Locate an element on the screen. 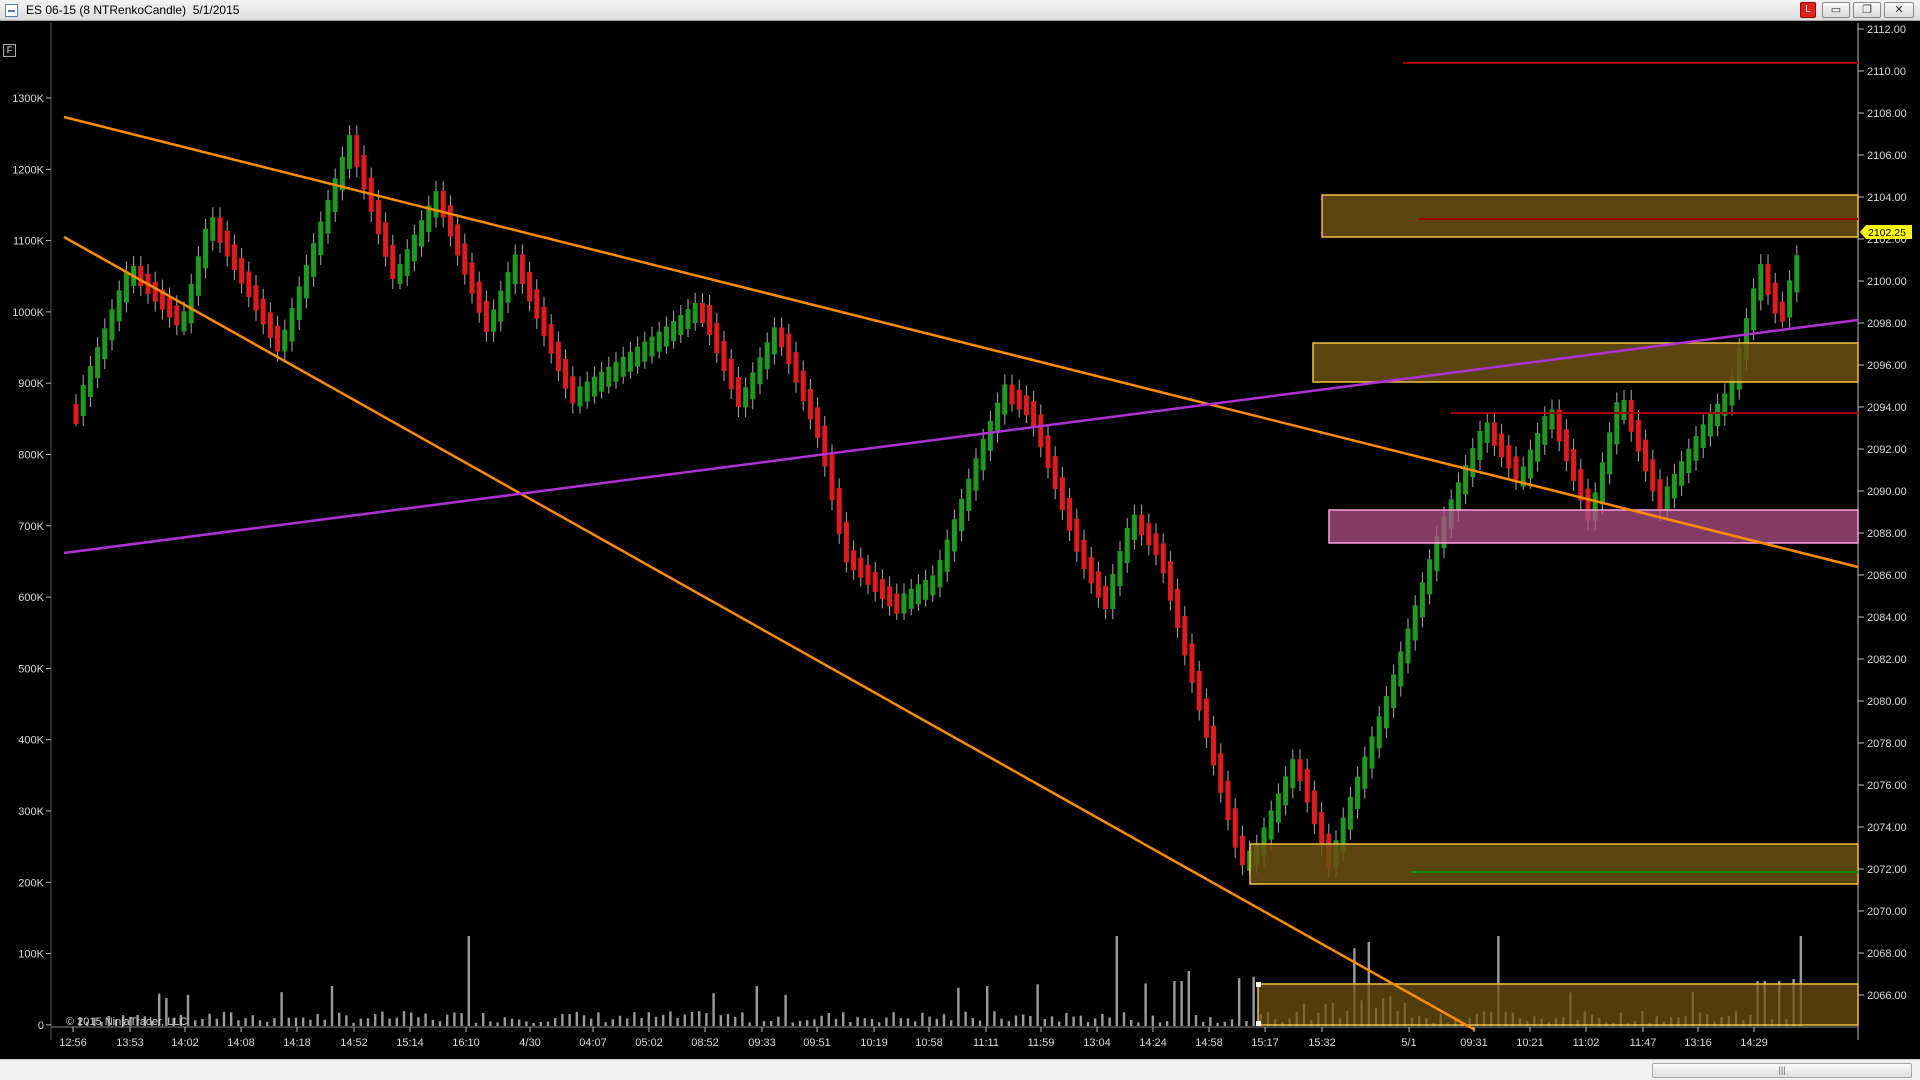 This screenshot has height=1080, width=1920. link-button: L is located at coordinates (1808, 10).